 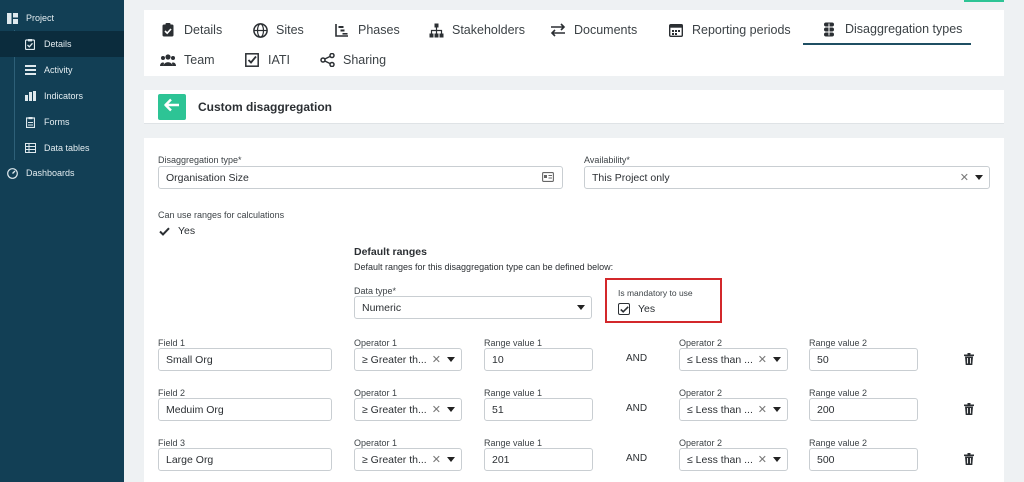 I want to click on tab-team: Team, so click(x=187, y=60).